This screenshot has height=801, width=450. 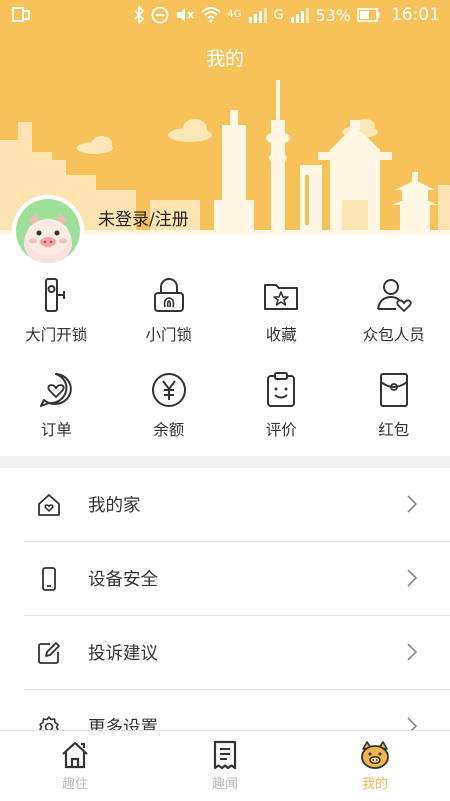 What do you see at coordinates (369, 15) in the screenshot?
I see `battery-icon` at bounding box center [369, 15].